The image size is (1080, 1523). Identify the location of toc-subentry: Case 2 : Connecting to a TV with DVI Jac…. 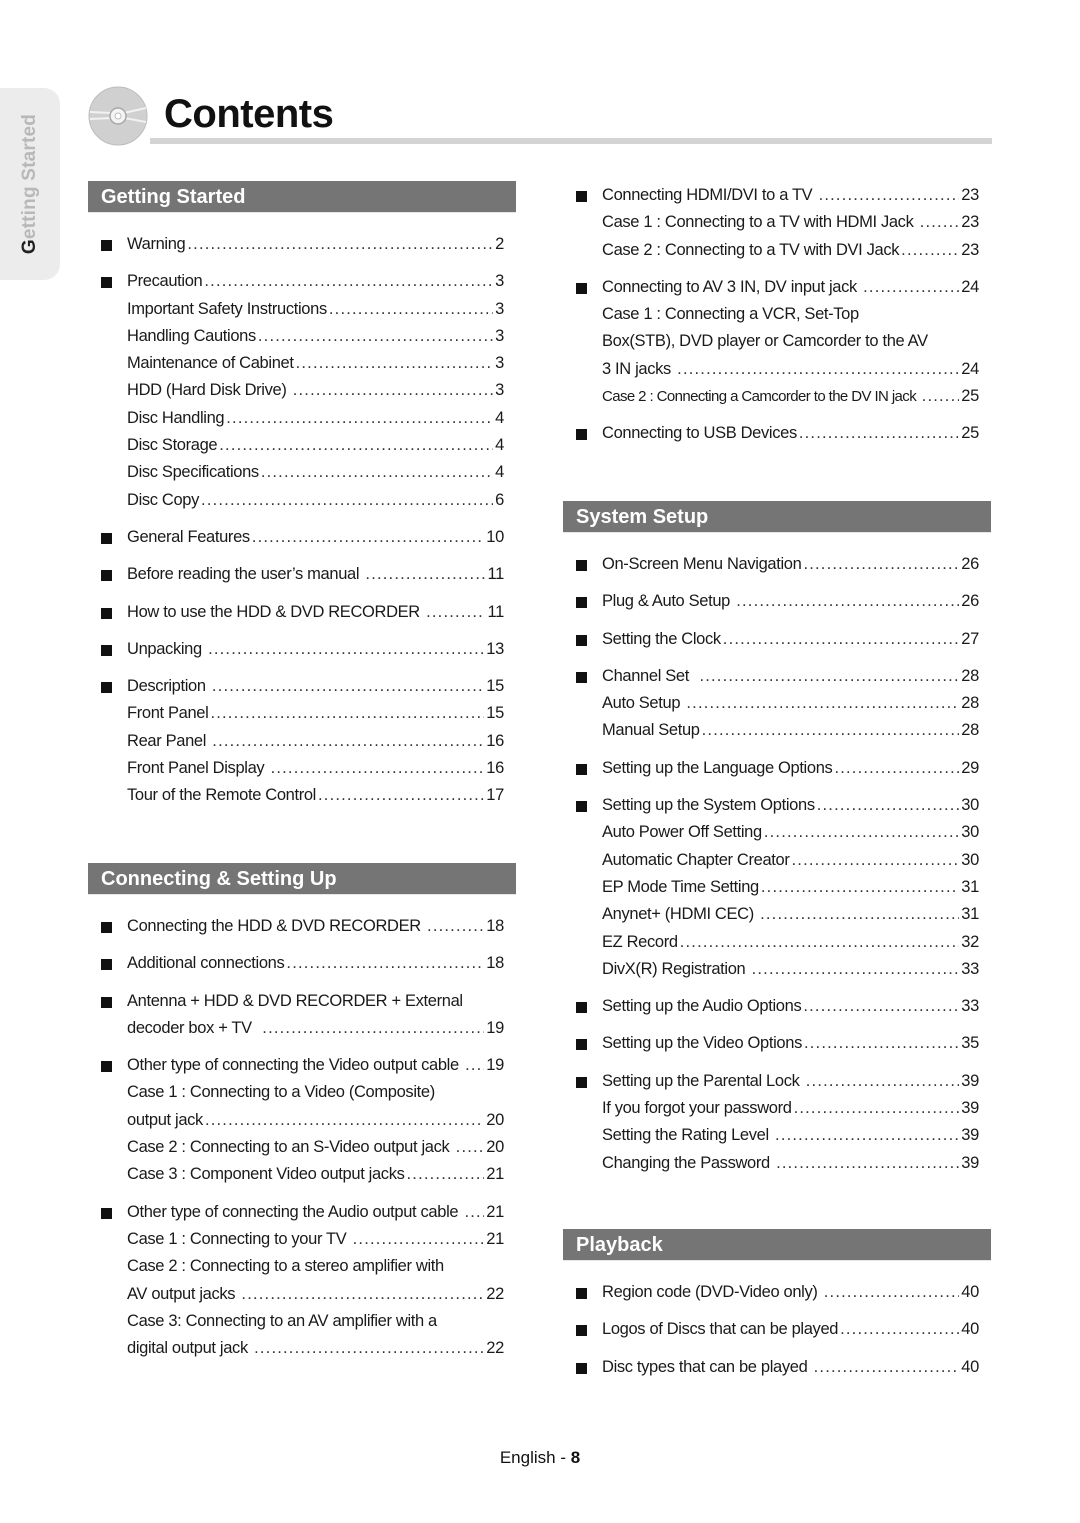
(777, 250).